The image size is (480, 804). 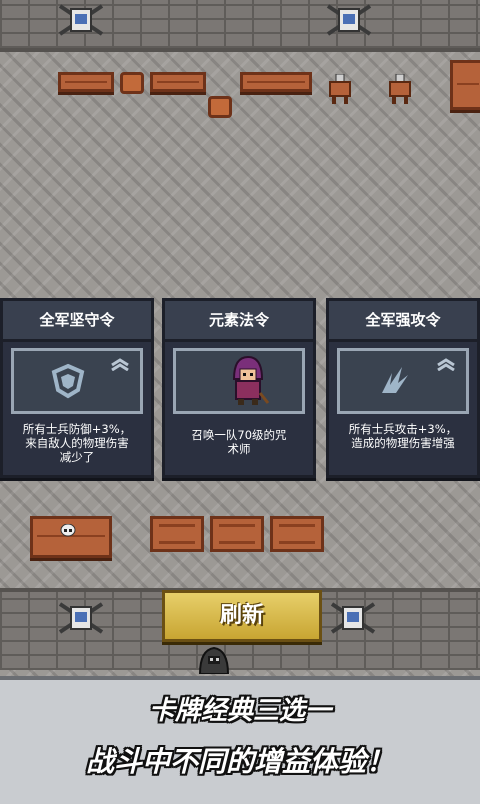 What do you see at coordinates (239, 442) in the screenshot?
I see `card-description: 召唤一队70级的咒 术师` at bounding box center [239, 442].